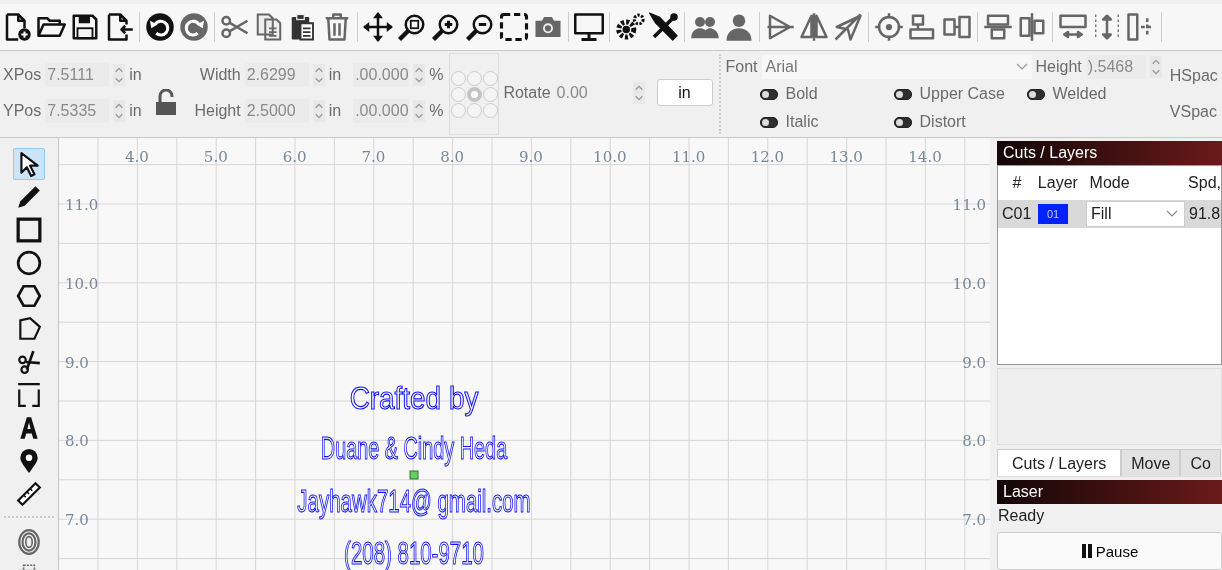 The width and height of the screenshot is (1222, 570). What do you see at coordinates (814, 27) in the screenshot?
I see `mirror-vertical-icon` at bounding box center [814, 27].